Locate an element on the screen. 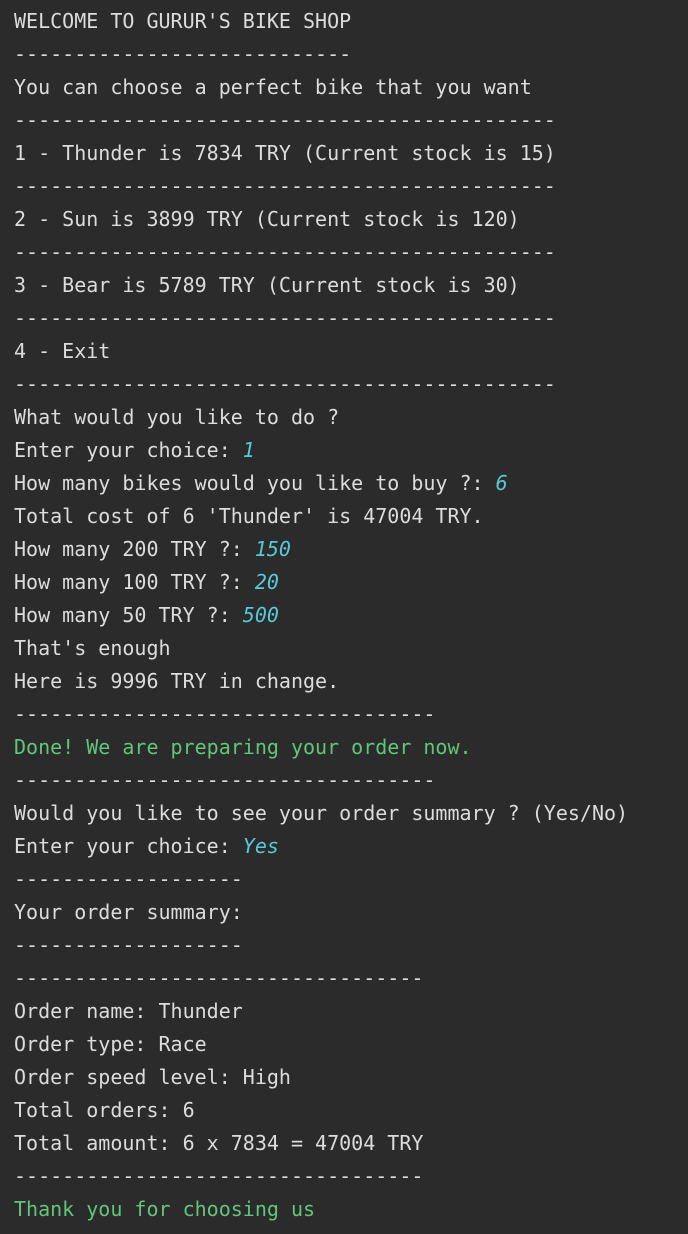 Image resolution: width=688 pixels, height=1234 pixels. console-text: Here is 9996 TRY in change. is located at coordinates (177, 681).